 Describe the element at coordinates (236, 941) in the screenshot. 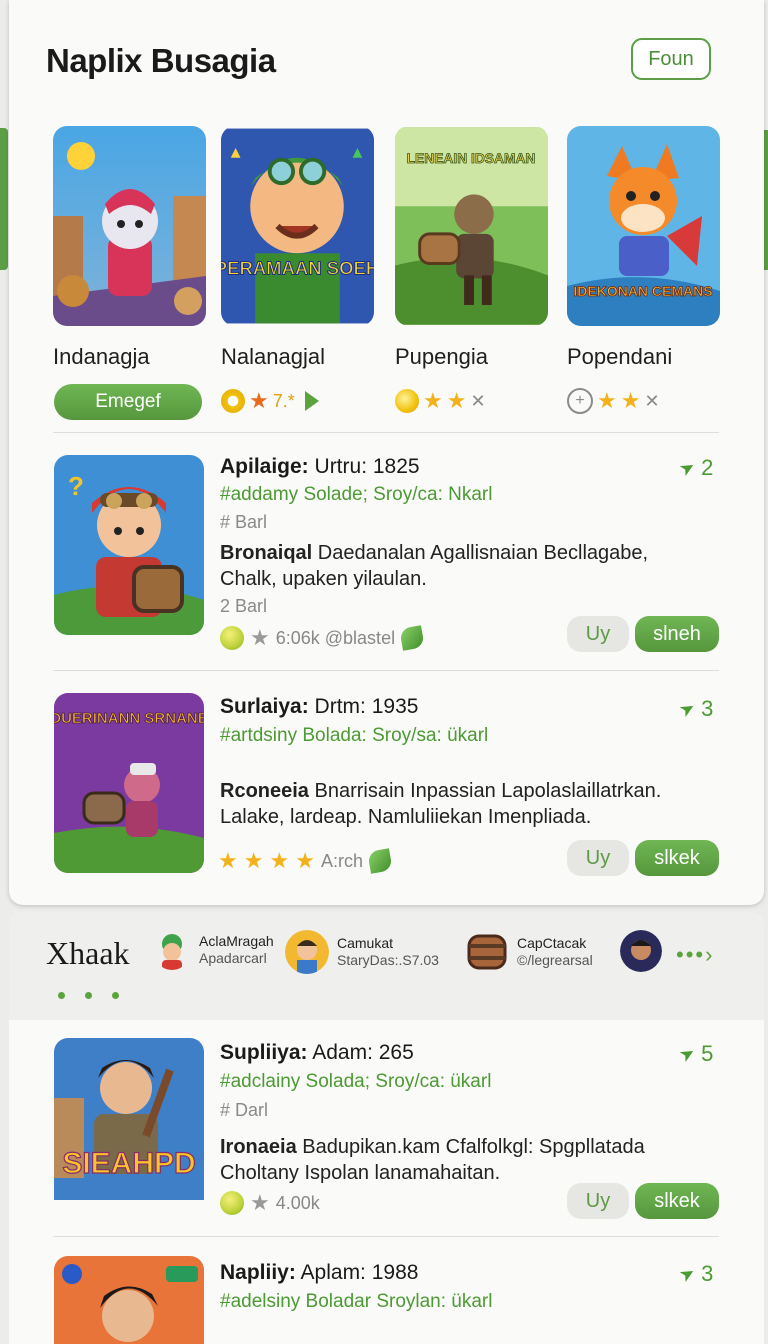

I see `pill-title: AclaMragah` at that location.